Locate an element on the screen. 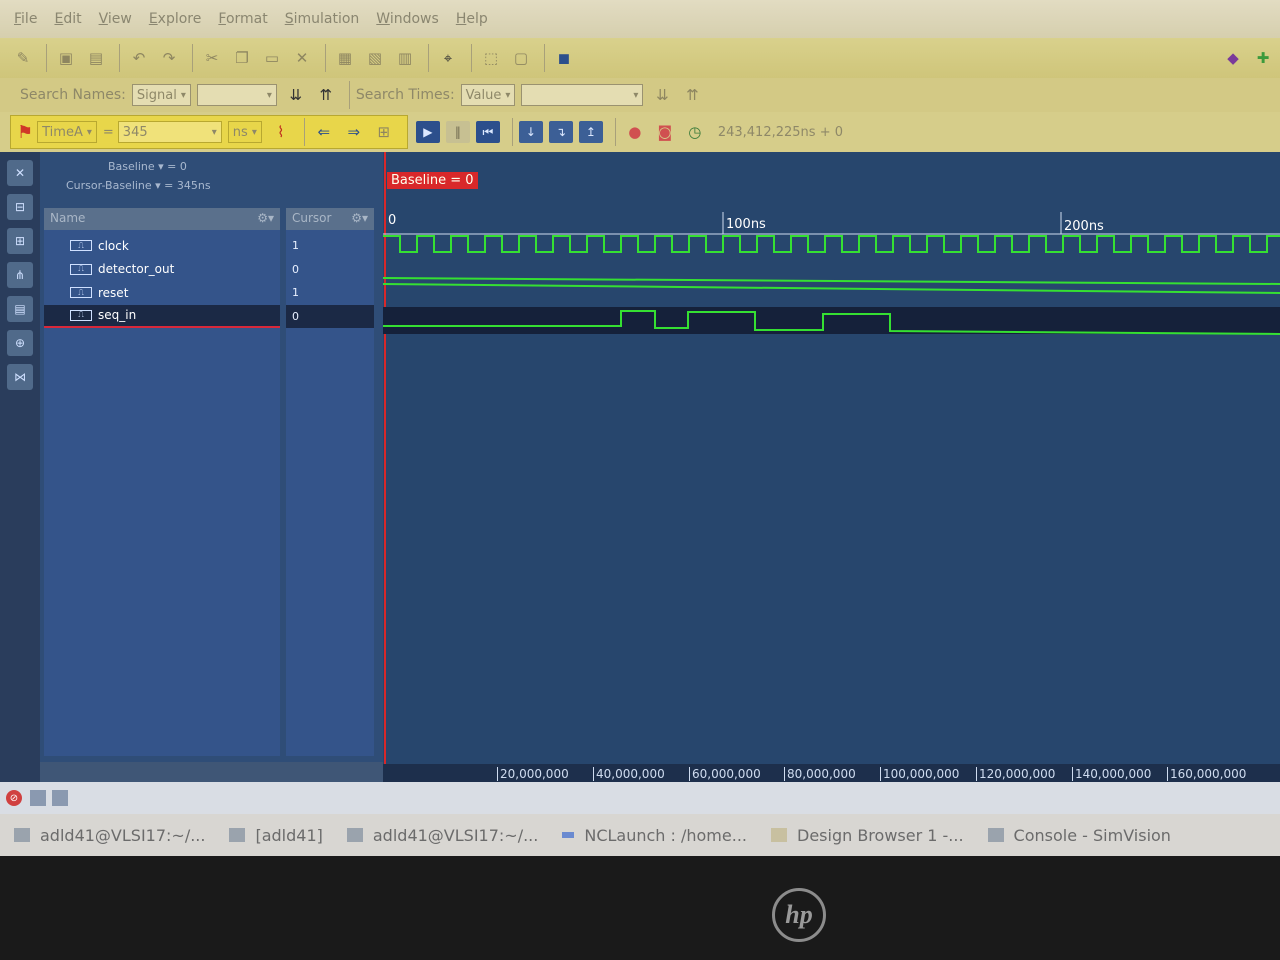 The height and width of the screenshot is (960, 1280). schematic-icon: ▦ is located at coordinates (345, 58).